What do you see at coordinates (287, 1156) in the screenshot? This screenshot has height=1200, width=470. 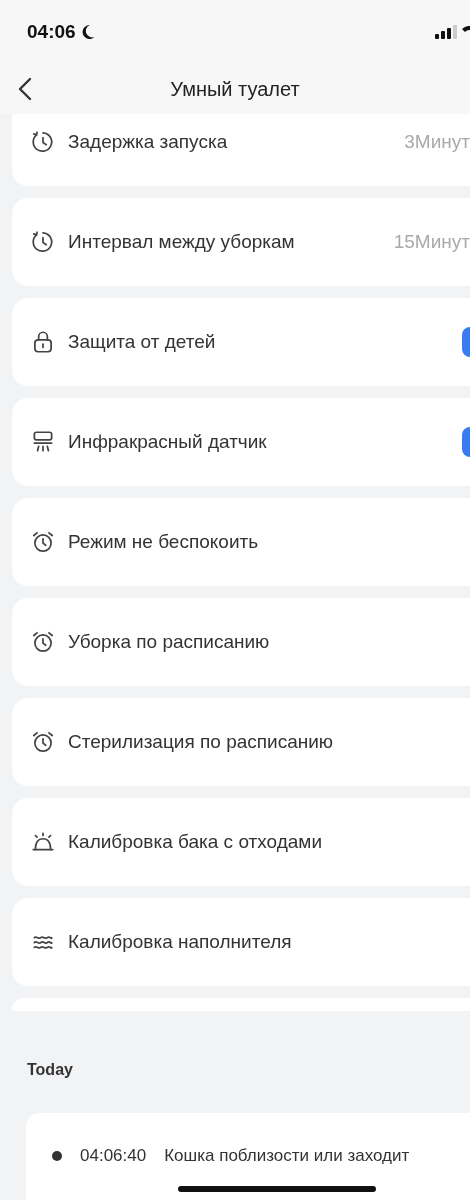 I see `record-text: Кошка поблизости или заходит` at bounding box center [287, 1156].